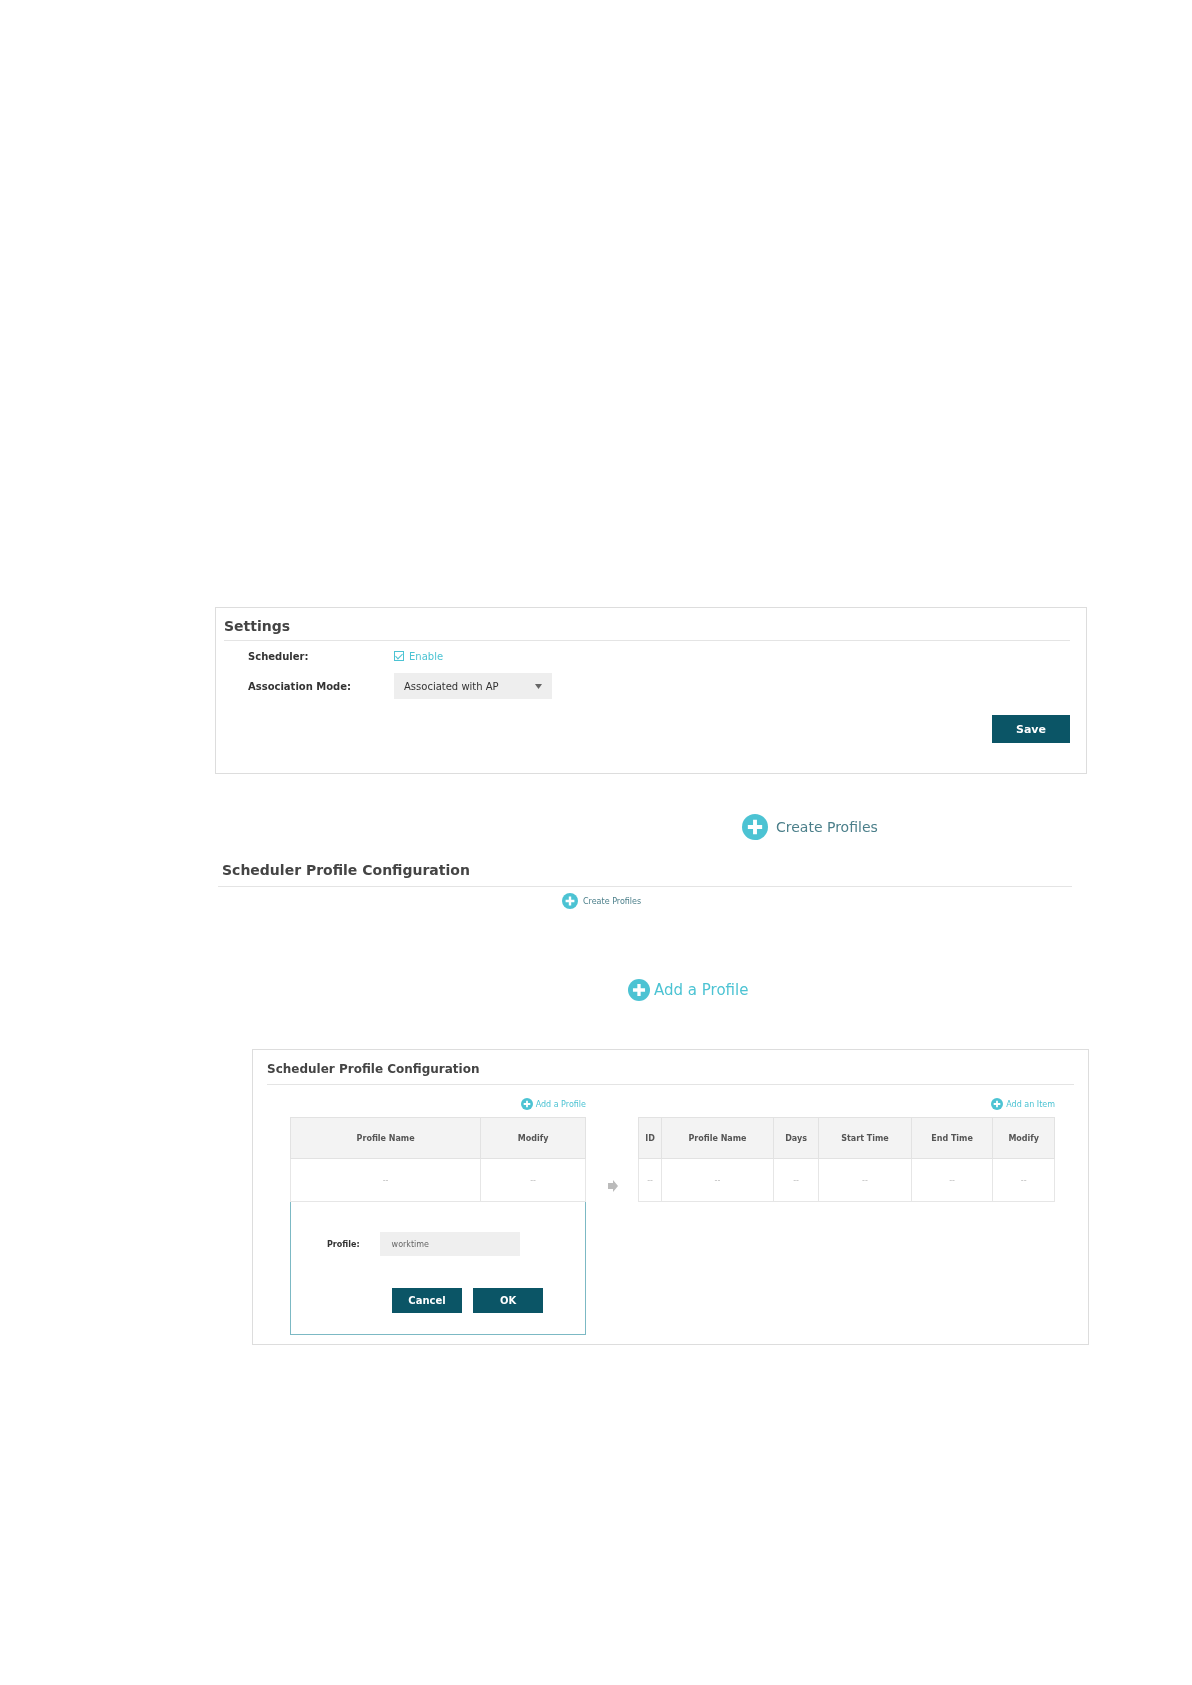  Describe the element at coordinates (427, 1300) in the screenshot. I see `dialog-button: Cancel` at that location.